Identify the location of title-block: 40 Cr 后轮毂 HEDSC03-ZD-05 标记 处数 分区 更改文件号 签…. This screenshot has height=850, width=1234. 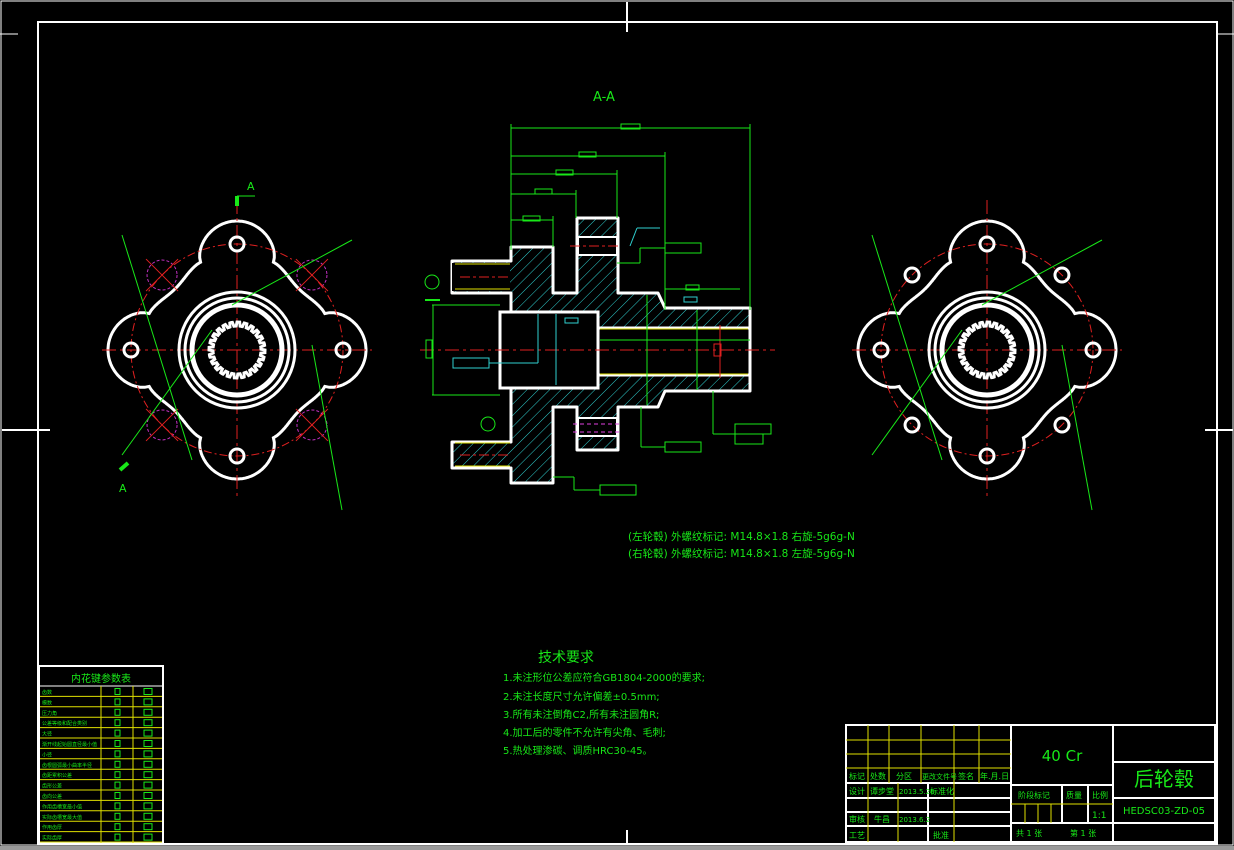
(1030, 783).